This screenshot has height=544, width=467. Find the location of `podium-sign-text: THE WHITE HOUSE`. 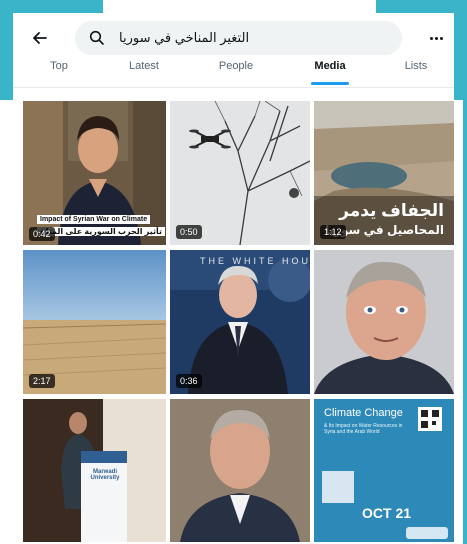

podium-sign-text: THE WHITE HOUSE is located at coordinates (255, 261).